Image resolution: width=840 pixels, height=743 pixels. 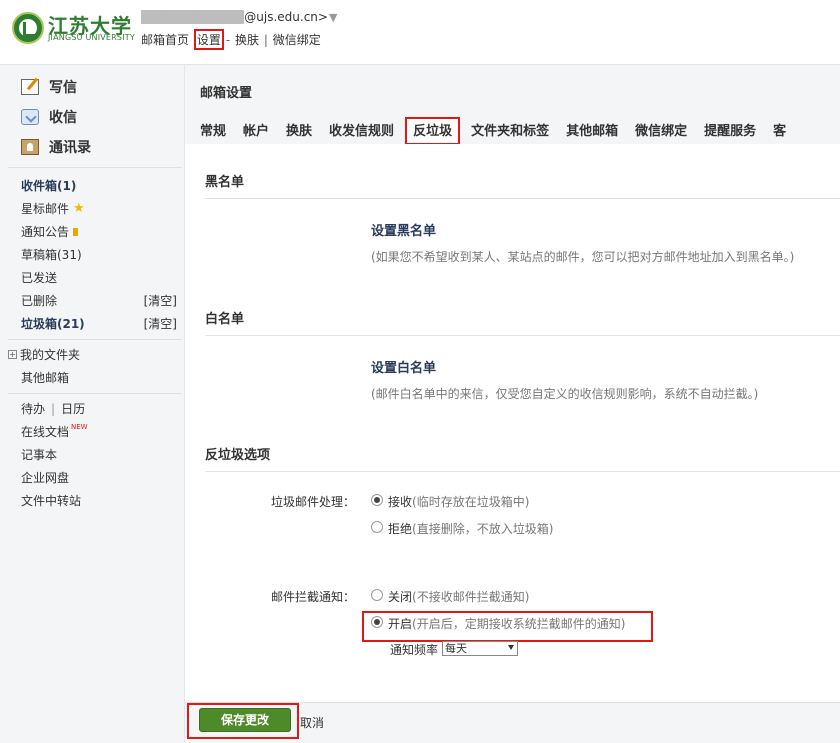 I want to click on action-footer: 保存更改 取消, so click(x=512, y=722).